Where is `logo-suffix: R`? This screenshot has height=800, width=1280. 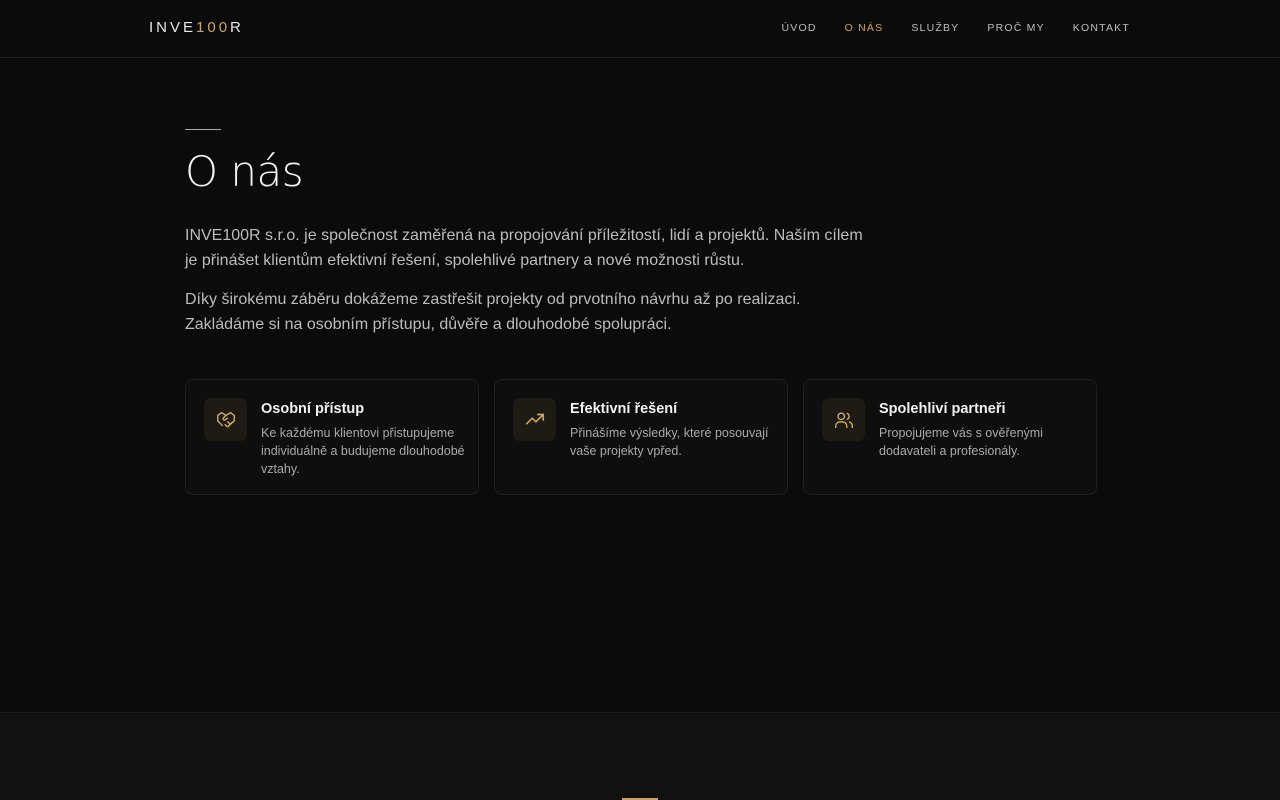
logo-suffix: R is located at coordinates (237, 27).